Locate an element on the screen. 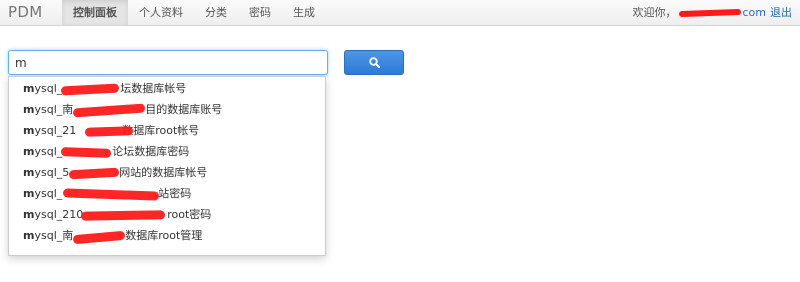 This screenshot has width=800, height=282. logout-link: 退出 is located at coordinates (781, 12).